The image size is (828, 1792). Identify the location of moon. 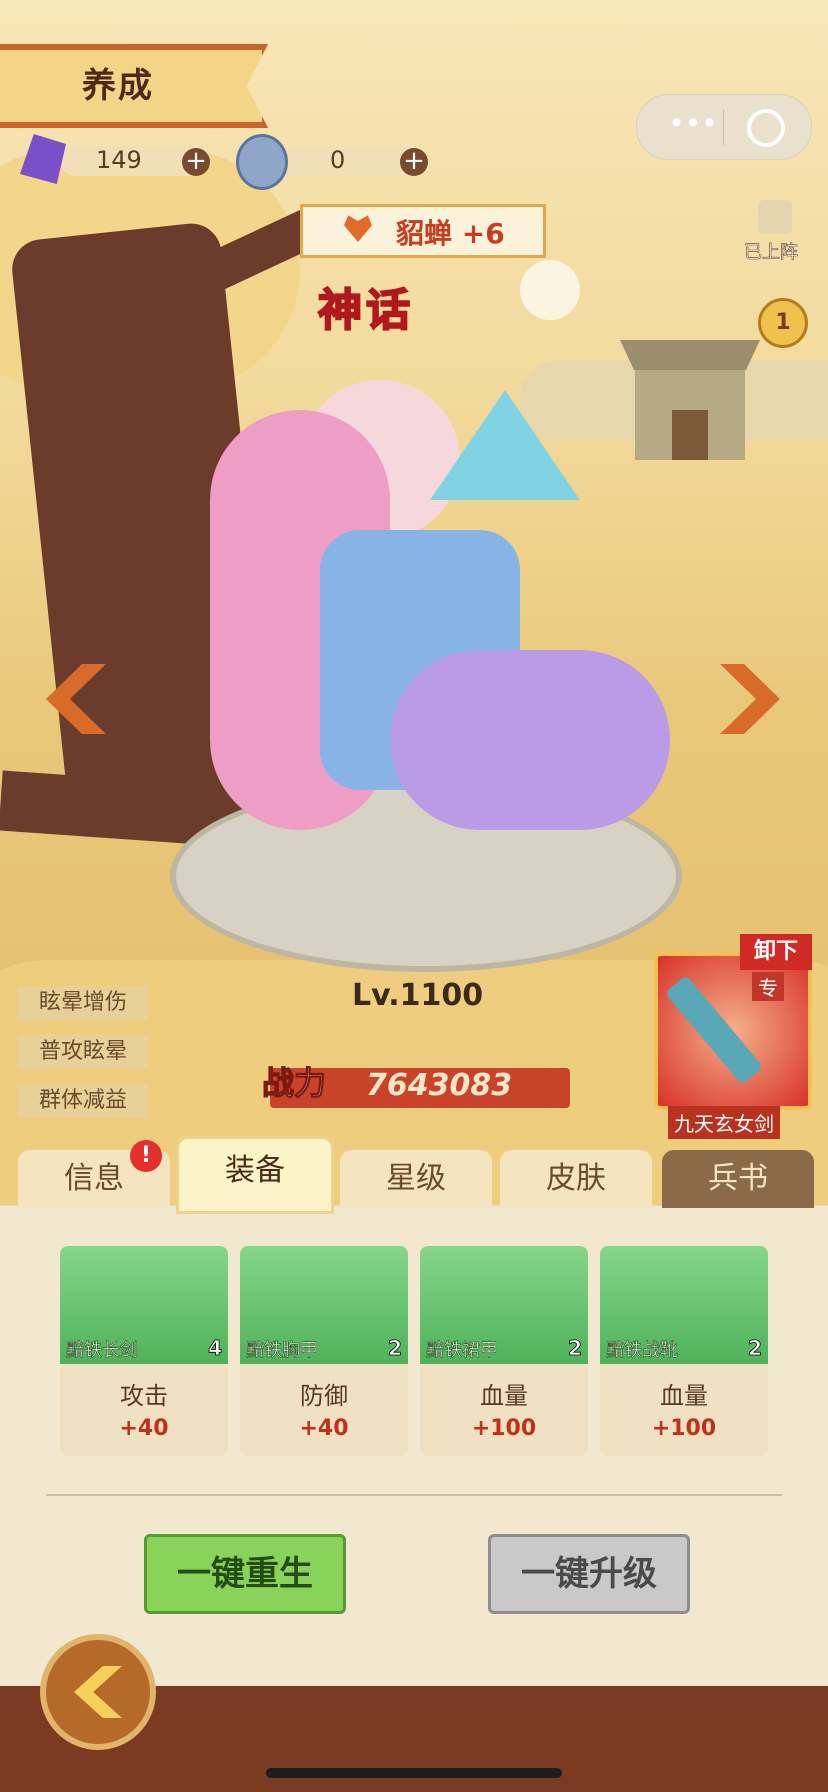
(550, 290).